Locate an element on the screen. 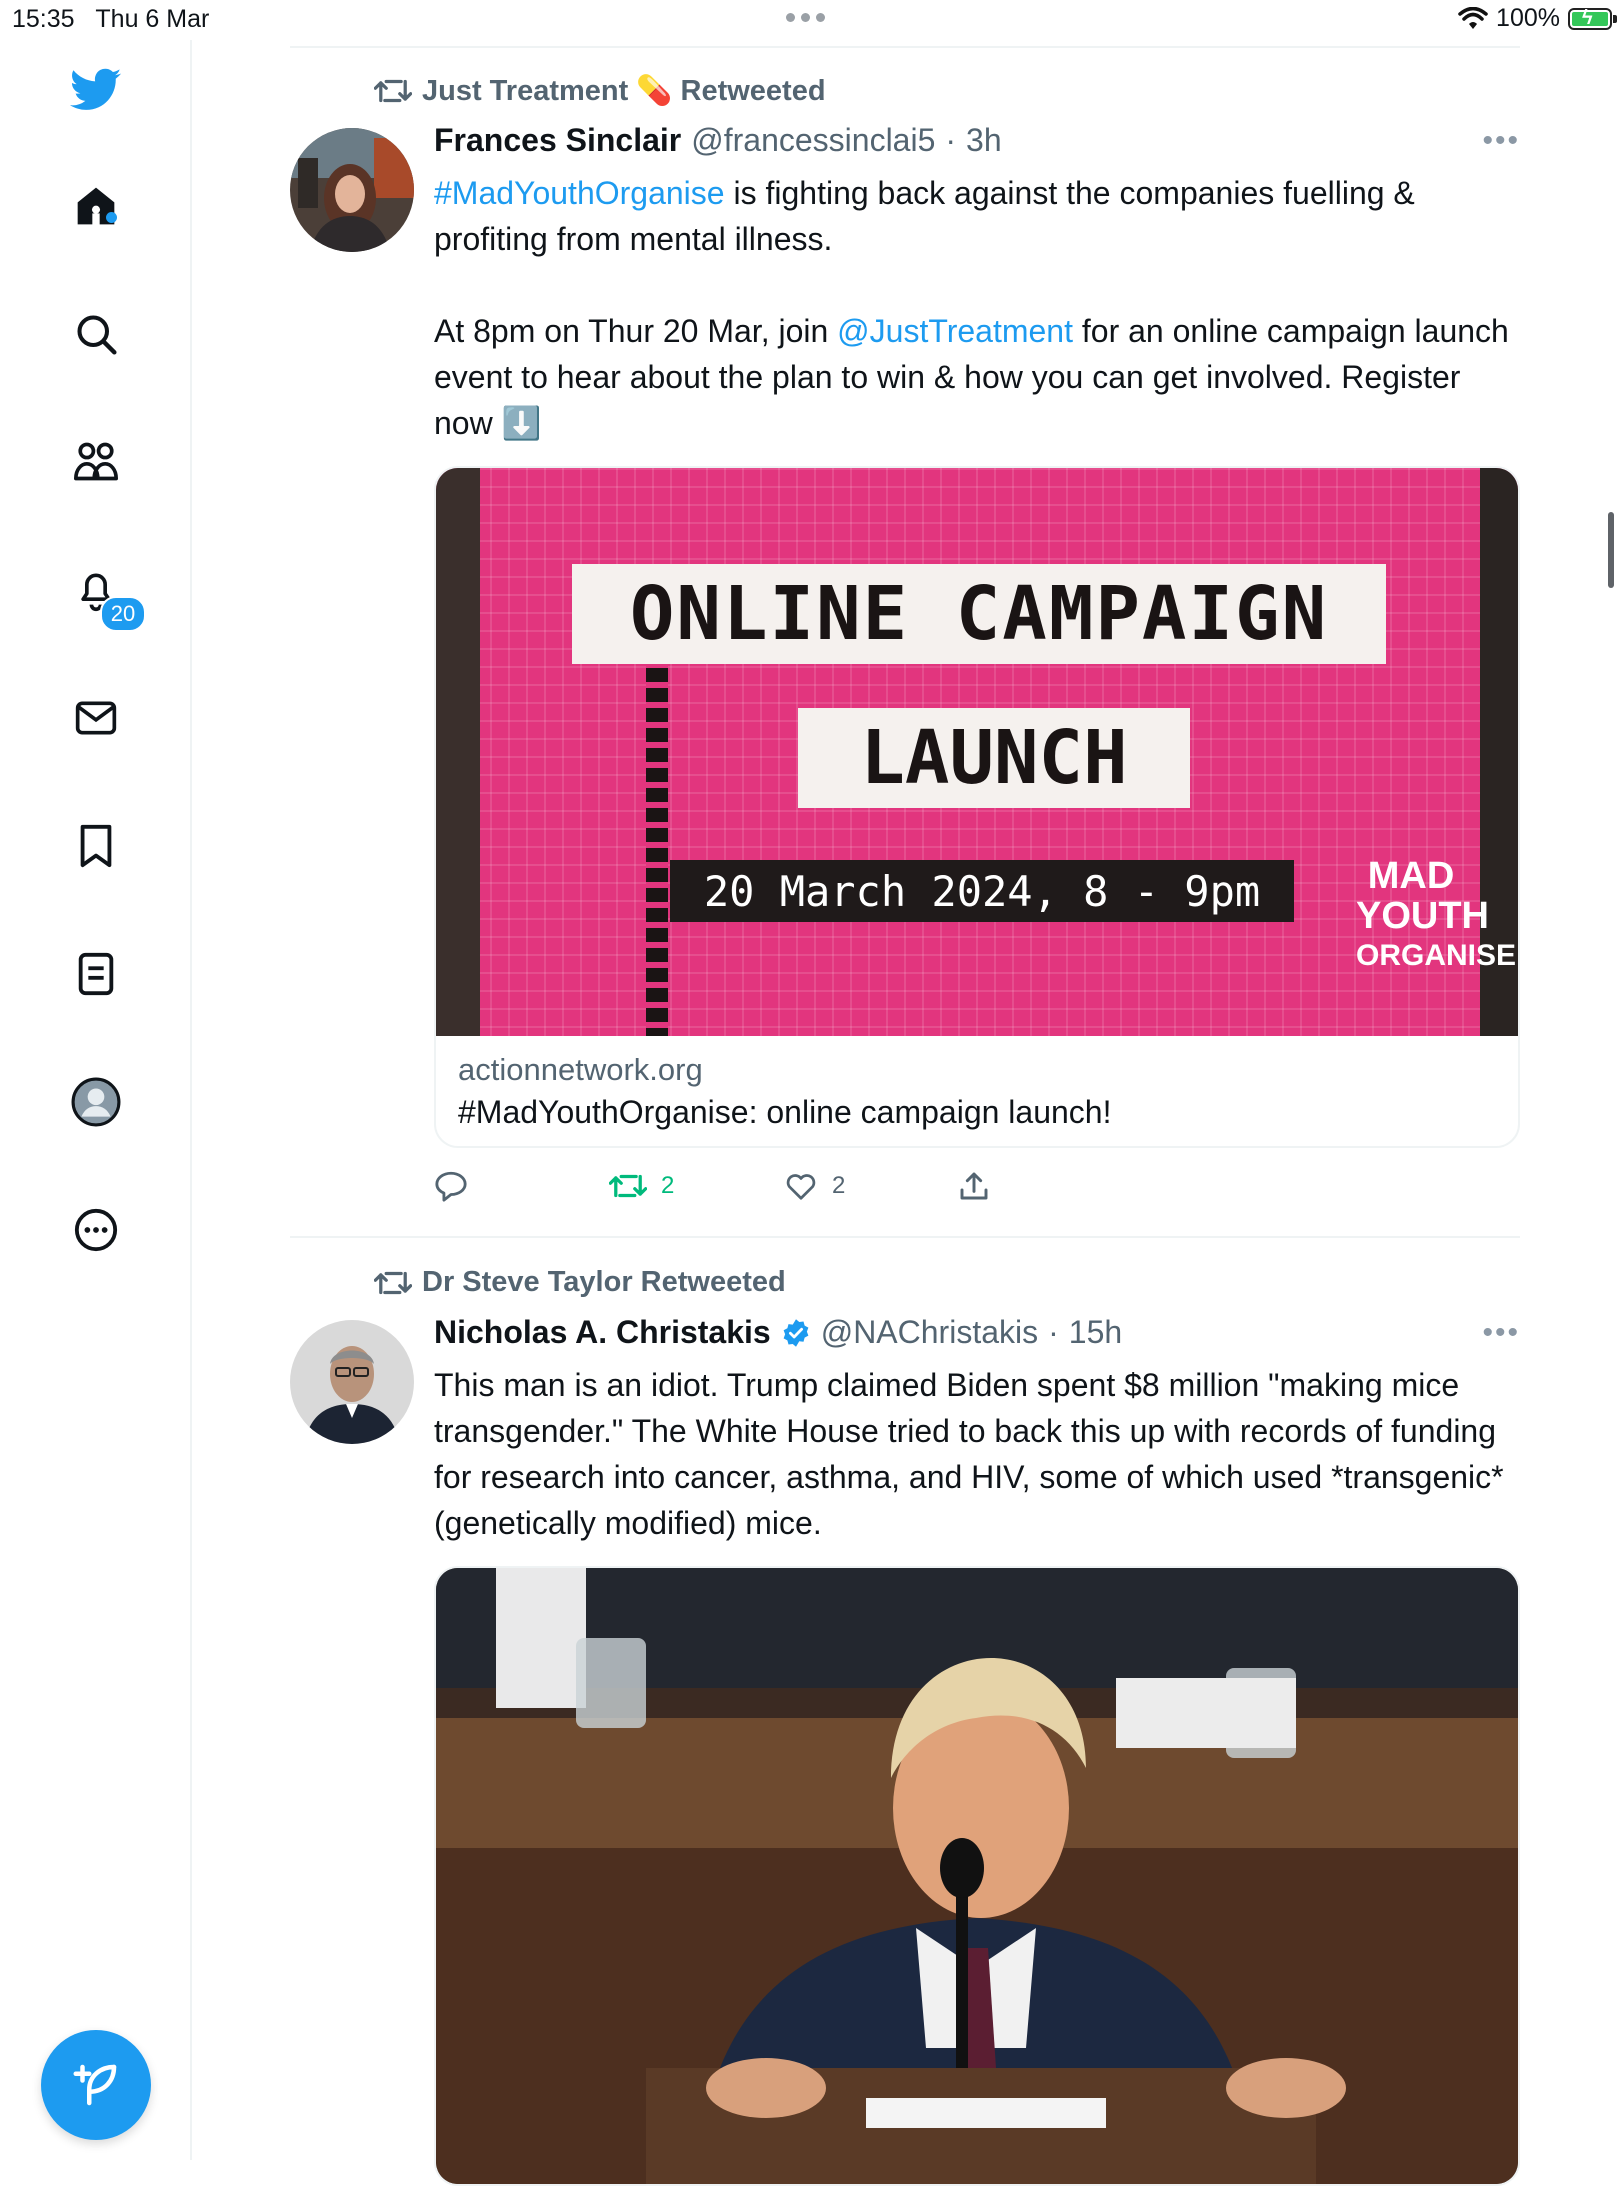 Image resolution: width=1620 pixels, height=2186 pixels. tweet-header: Frances Sinclair @francessinclai5 · 3h is located at coordinates (718, 140).